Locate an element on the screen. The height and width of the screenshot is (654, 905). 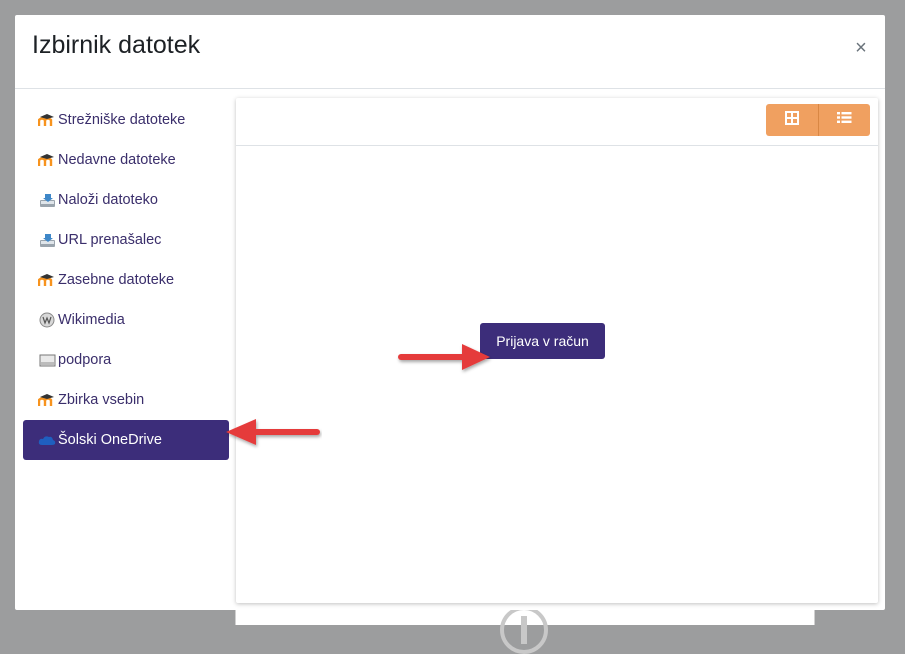
sidebar-item-url-downloader: URL prenašalec is located at coordinates (126, 240).